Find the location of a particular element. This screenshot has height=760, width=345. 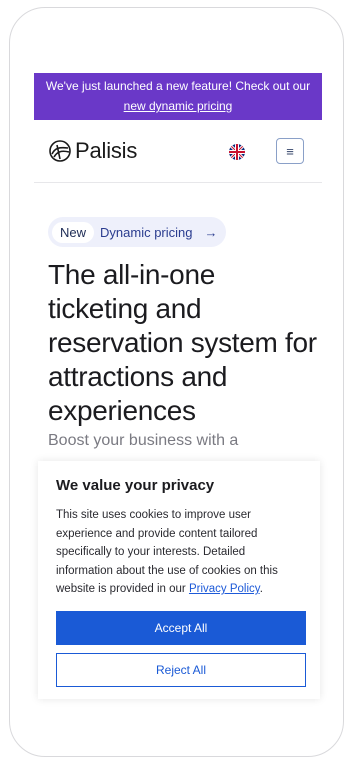

logo-text: Palisis is located at coordinates (106, 150).